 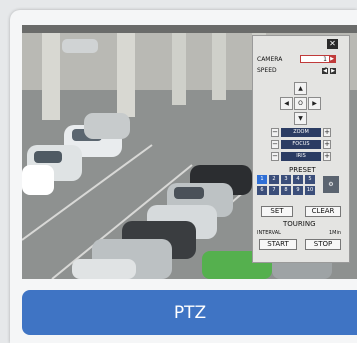 I want to click on ptz-title-bar: PTZ, so click(x=189, y=312).